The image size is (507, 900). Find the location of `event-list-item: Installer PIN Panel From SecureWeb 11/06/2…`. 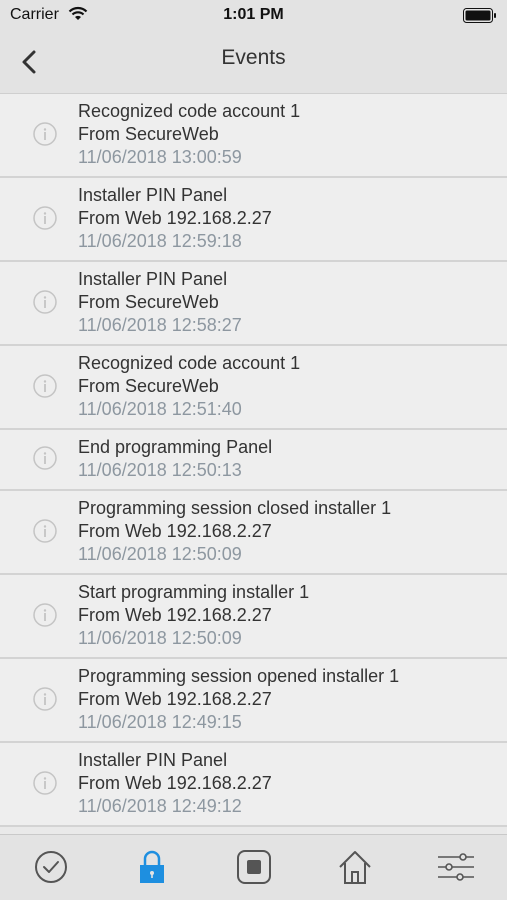

event-list-item: Installer PIN Panel From SecureWeb 11/06/2… is located at coordinates (253, 304).